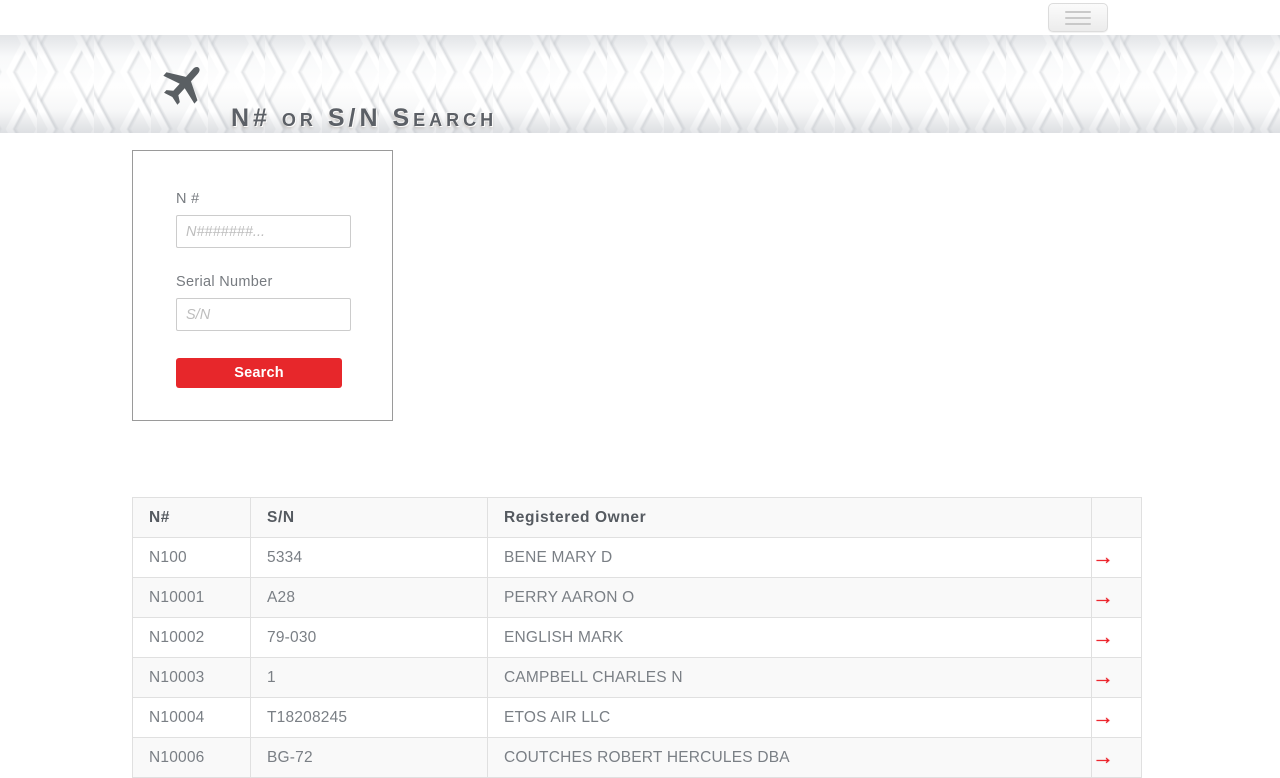 The image size is (1280, 778). I want to click on column-header-actions, so click(1116, 517).